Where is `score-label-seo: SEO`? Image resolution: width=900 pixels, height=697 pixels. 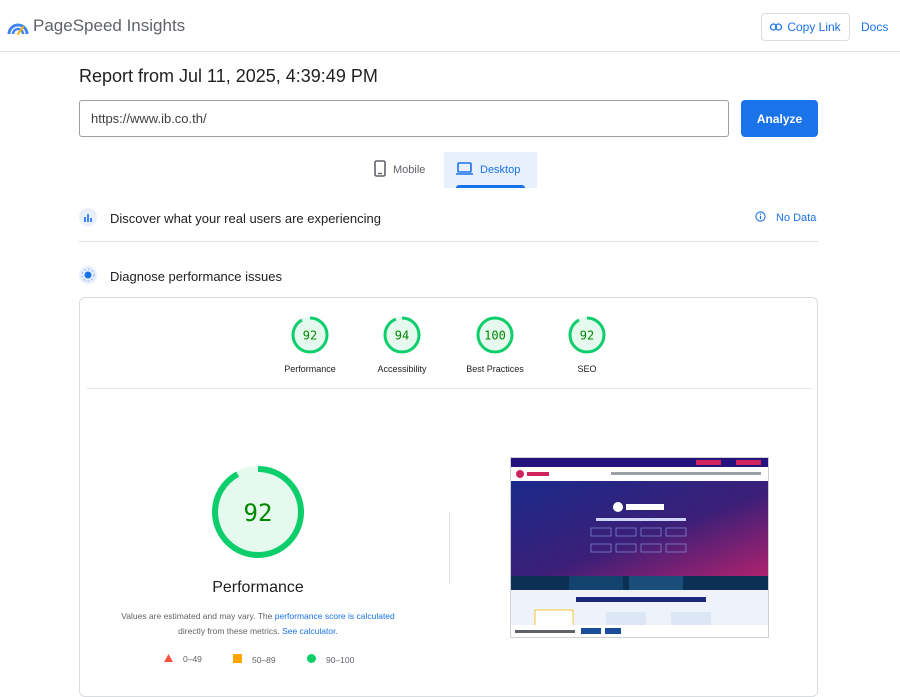 score-label-seo: SEO is located at coordinates (587, 369).